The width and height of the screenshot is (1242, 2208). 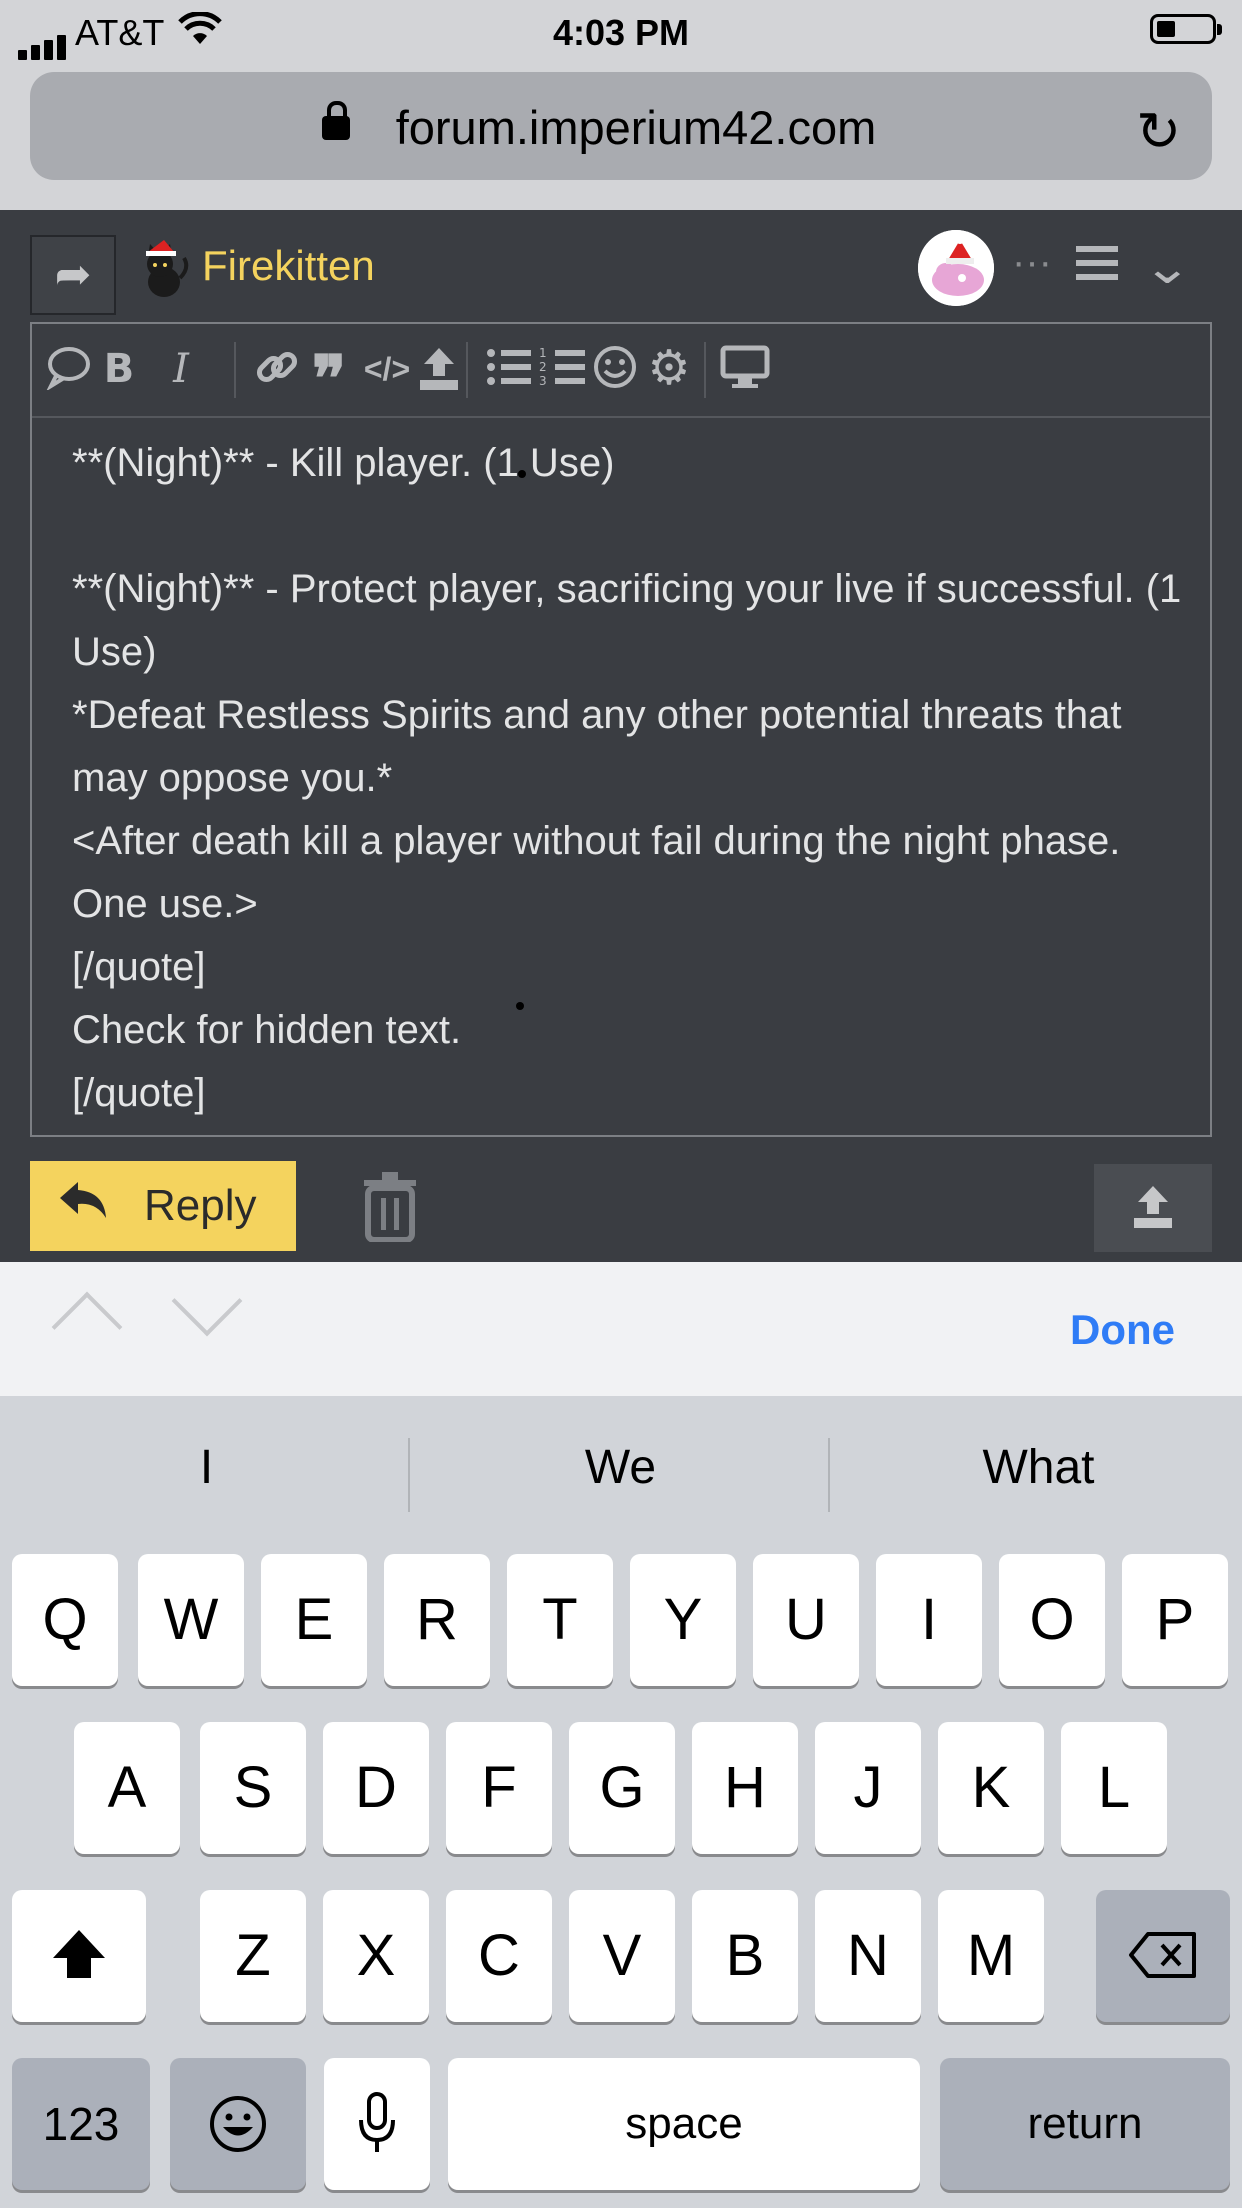 I want to click on suggestion-2: We, so click(x=620, y=1467).